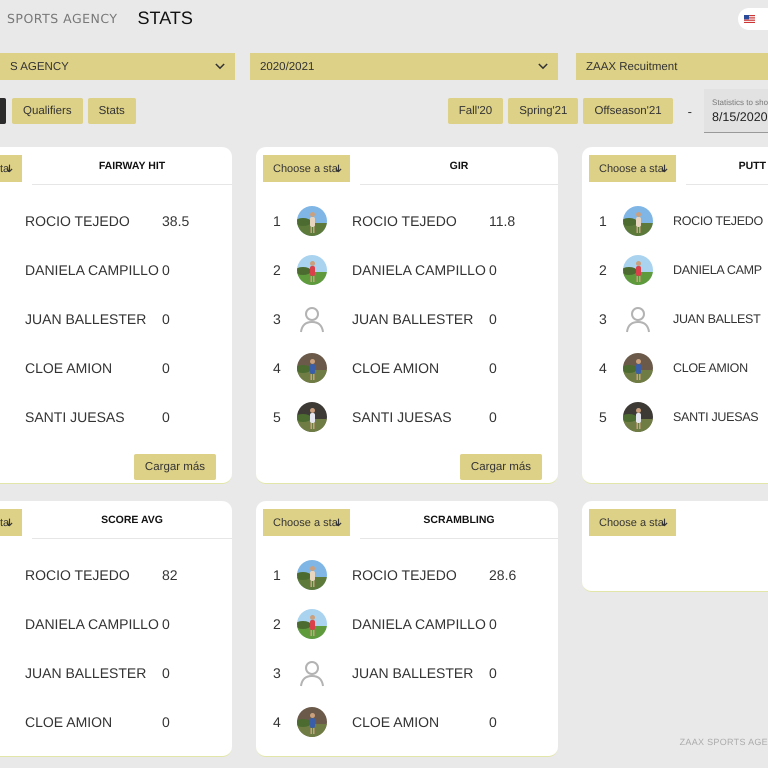  What do you see at coordinates (476, 111) in the screenshot?
I see `season-button: Fall'20` at bounding box center [476, 111].